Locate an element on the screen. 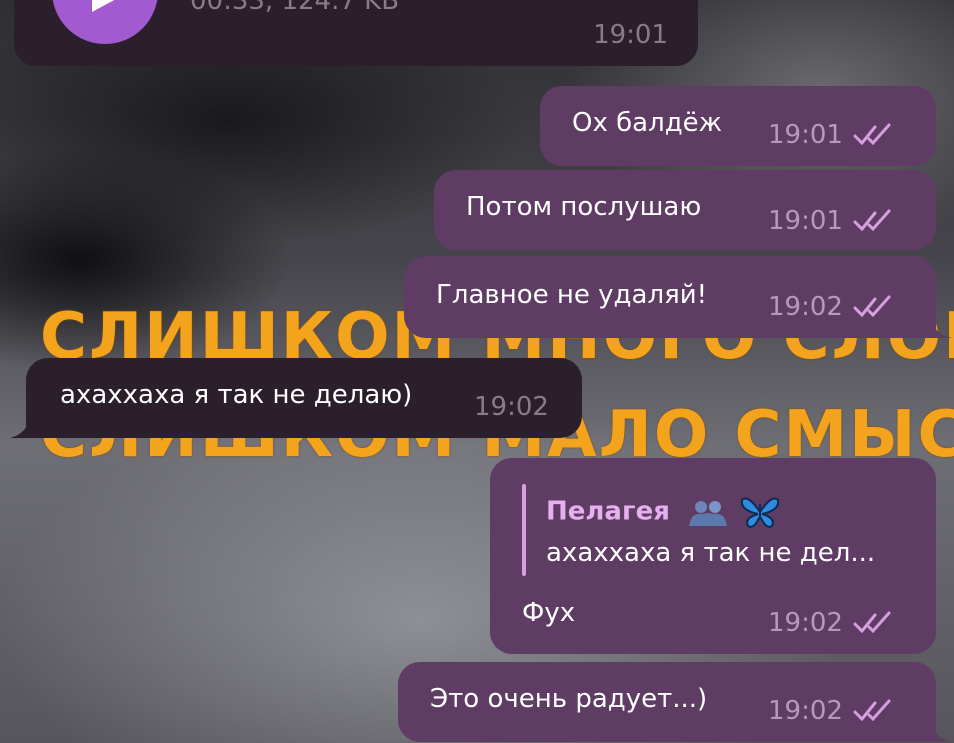 The width and height of the screenshot is (954, 743). voice-duration-size: 00:33, 124.7 KB is located at coordinates (295, 8).